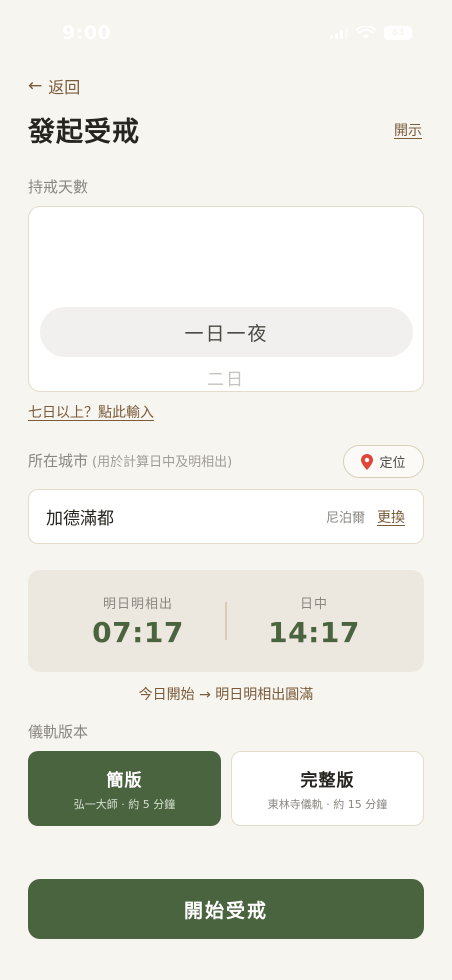  I want to click on period-note: 今日開始 → 明日明相出圓滿, so click(226, 695).